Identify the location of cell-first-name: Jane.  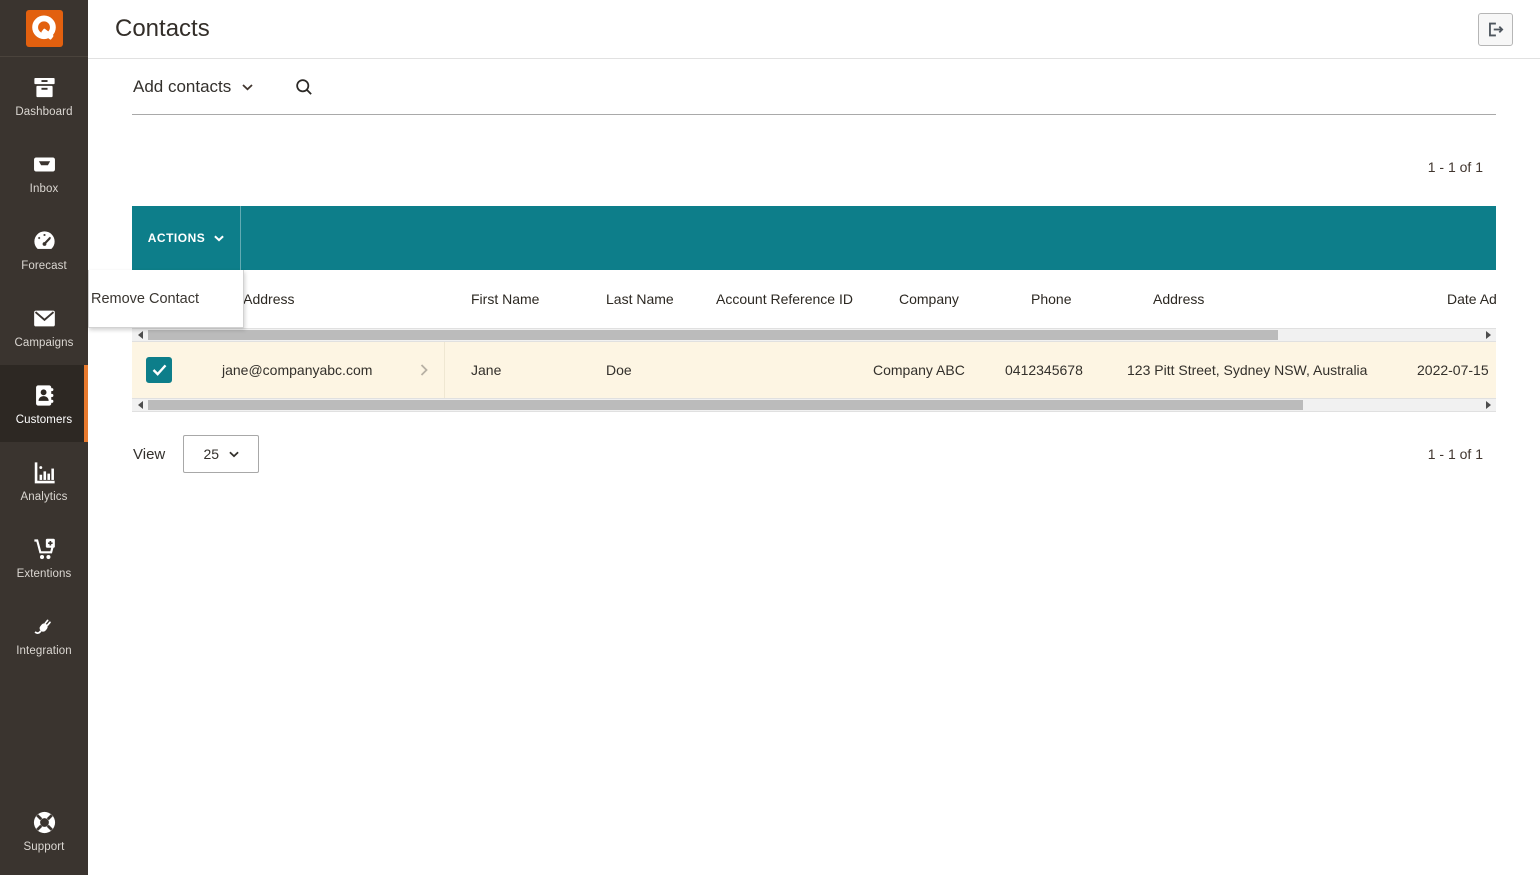
(486, 370).